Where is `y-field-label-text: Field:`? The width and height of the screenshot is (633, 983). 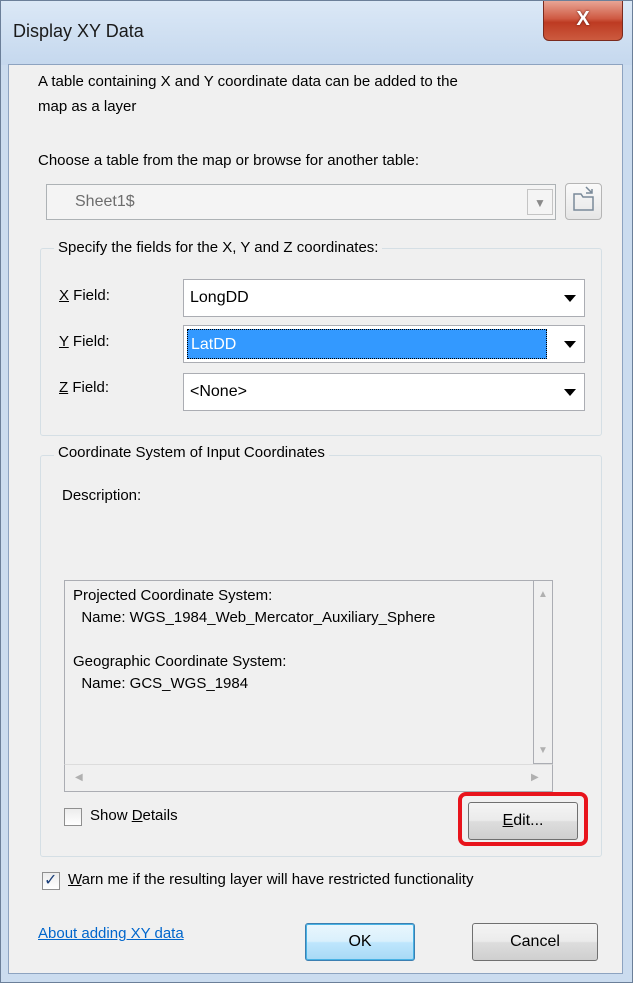 y-field-label-text: Field: is located at coordinates (89, 341).